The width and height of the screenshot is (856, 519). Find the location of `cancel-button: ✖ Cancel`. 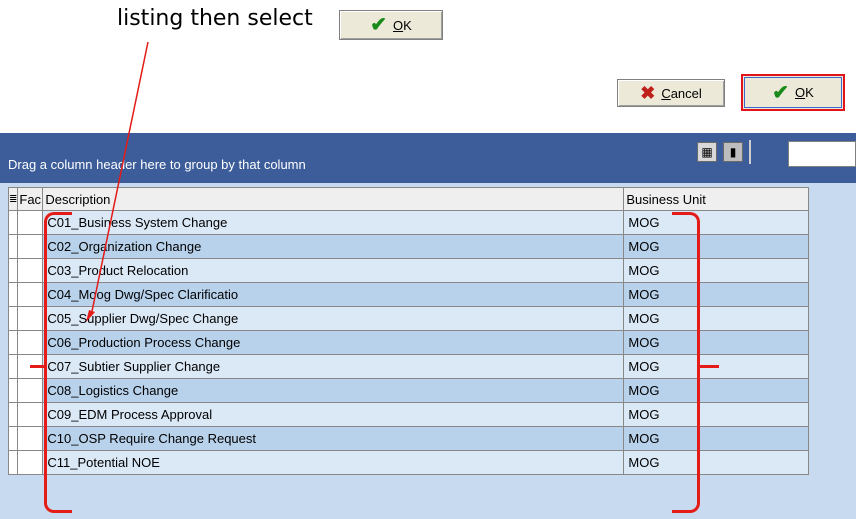

cancel-button: ✖ Cancel is located at coordinates (671, 93).